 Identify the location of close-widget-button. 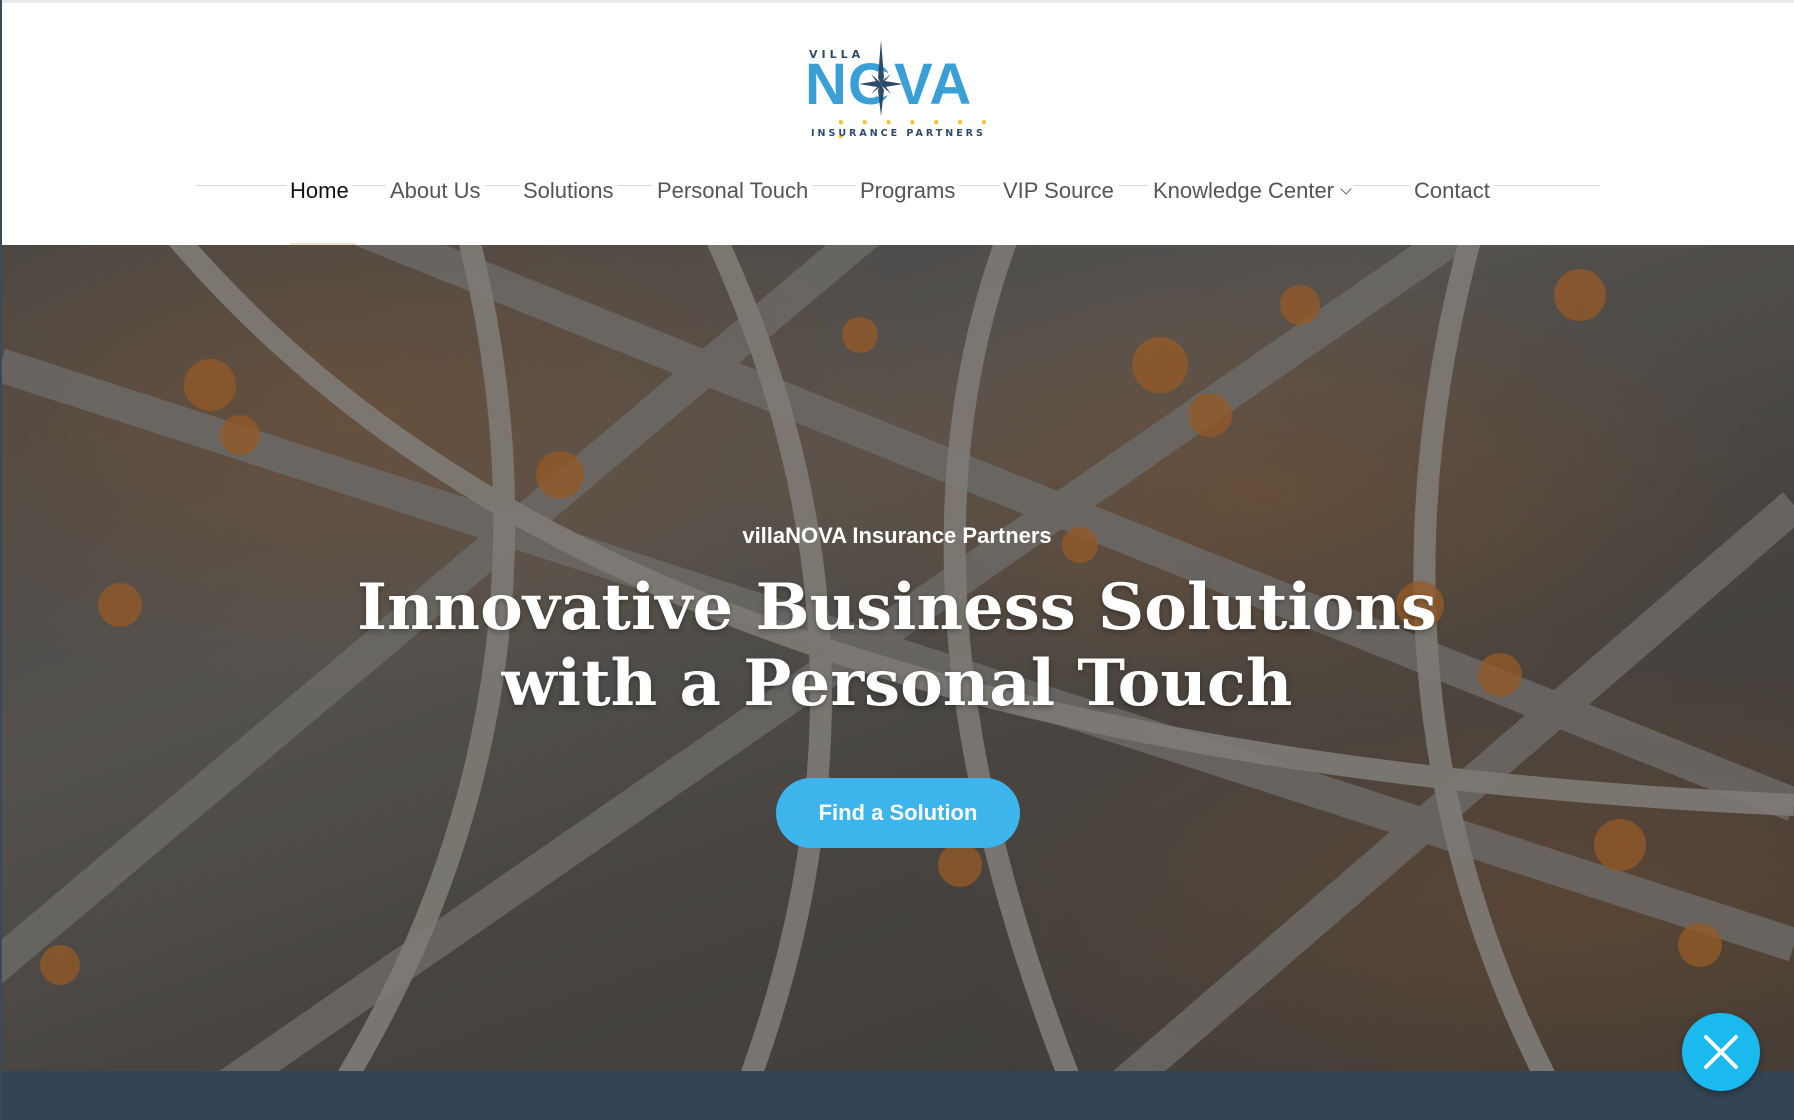
(1721, 1052).